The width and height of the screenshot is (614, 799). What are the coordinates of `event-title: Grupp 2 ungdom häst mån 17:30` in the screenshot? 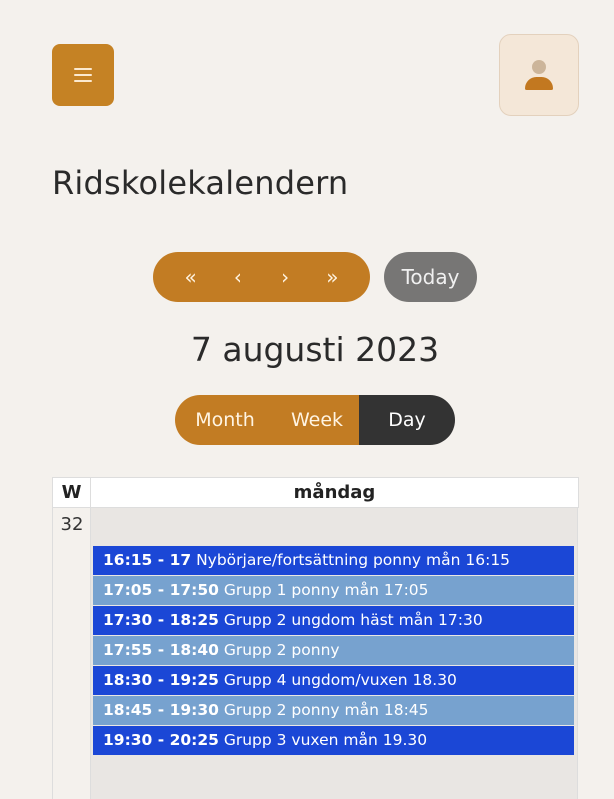 It's located at (350, 620).